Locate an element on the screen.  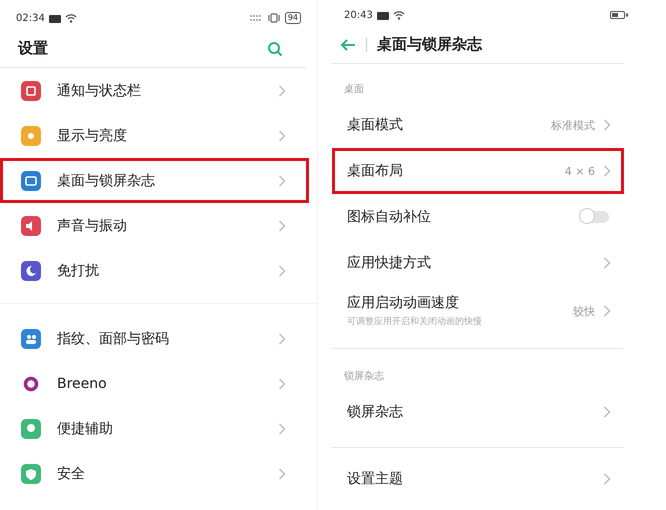
settings-item: 桌面与锁屏杂志 is located at coordinates (154, 180).